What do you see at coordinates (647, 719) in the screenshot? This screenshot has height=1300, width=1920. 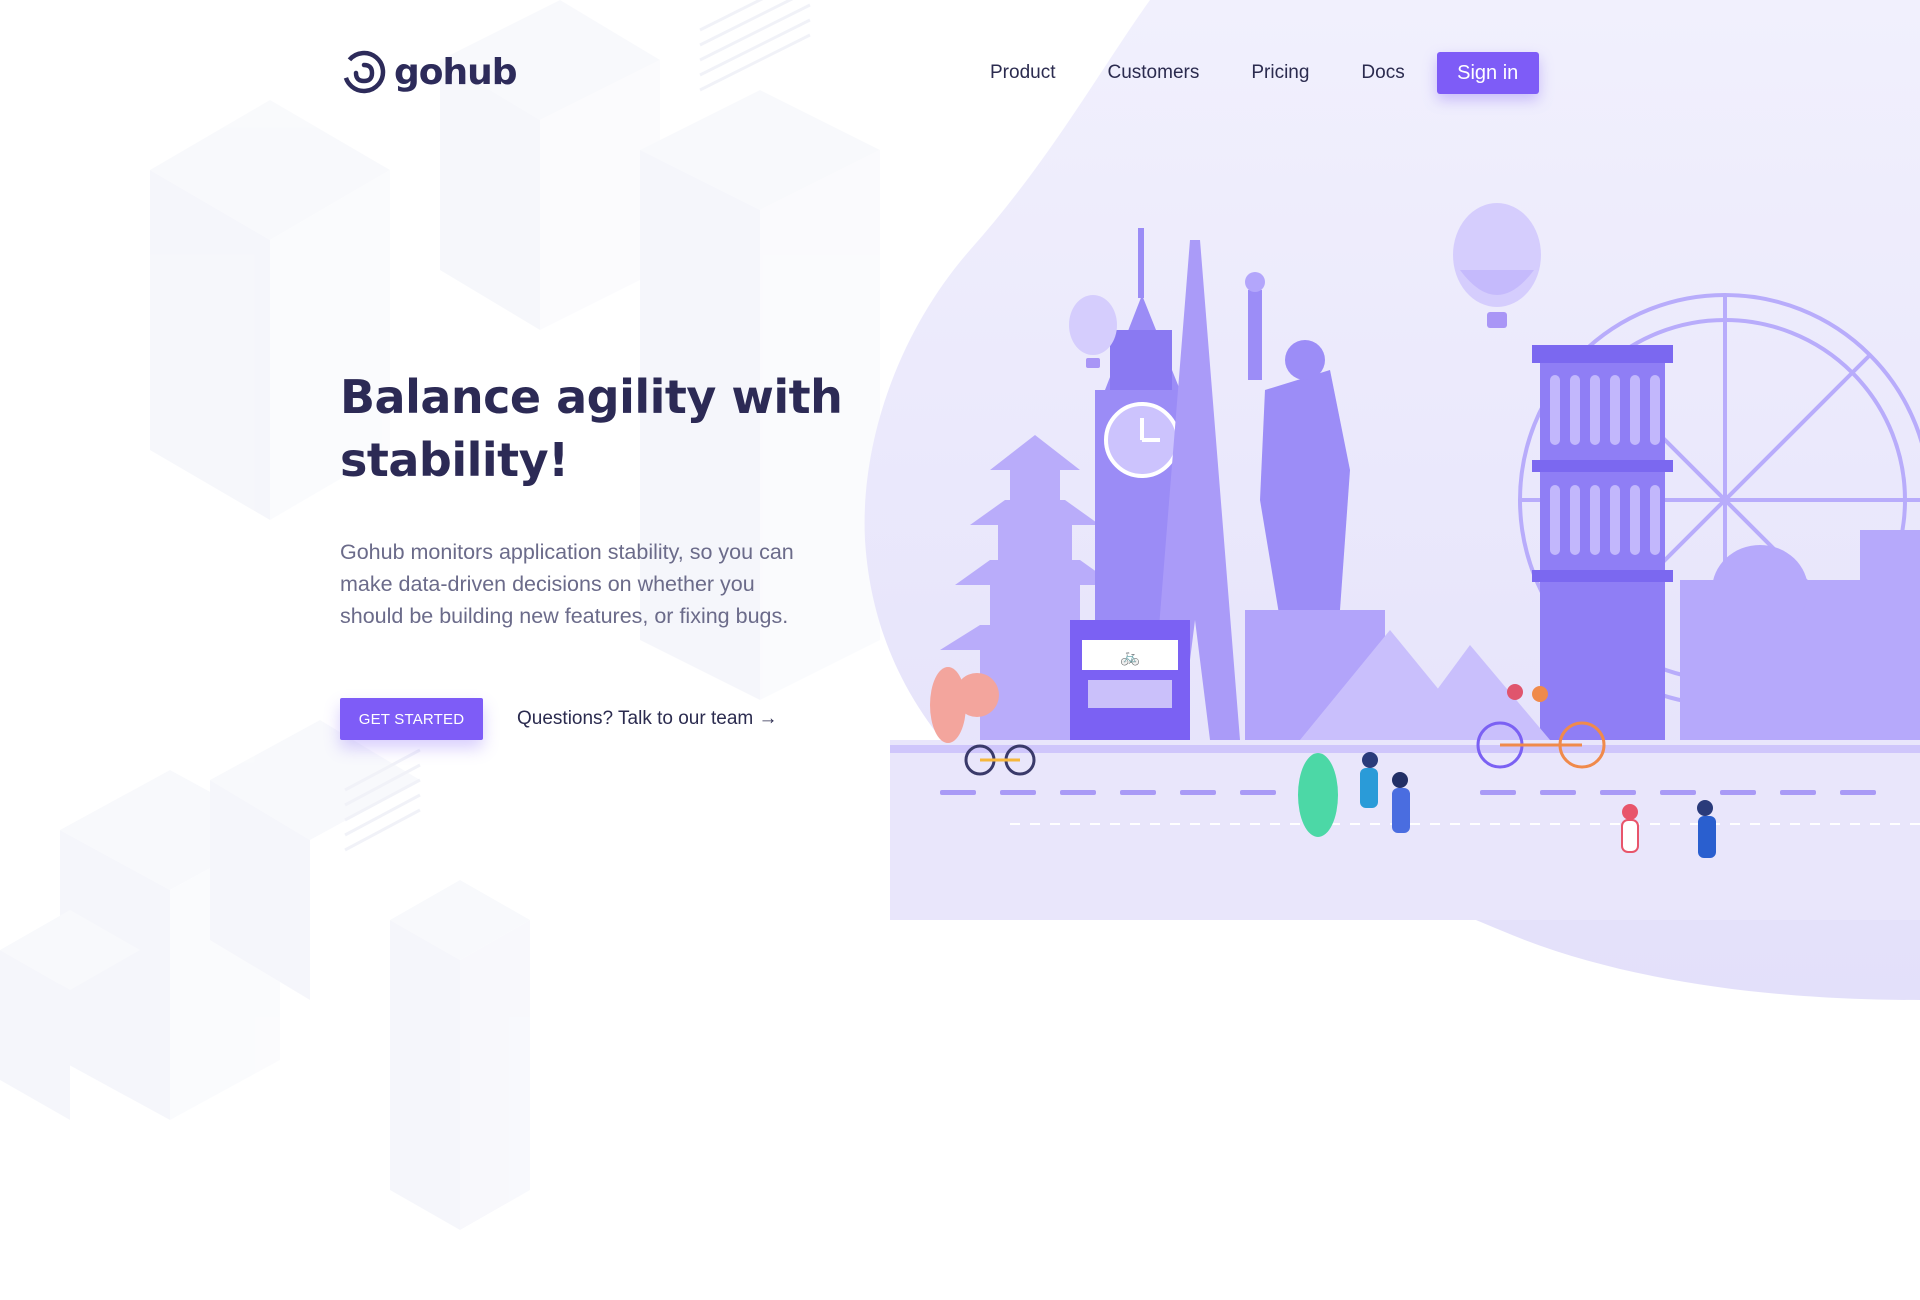 I see `talk-to-team-link: Questions? Talk to our team →` at bounding box center [647, 719].